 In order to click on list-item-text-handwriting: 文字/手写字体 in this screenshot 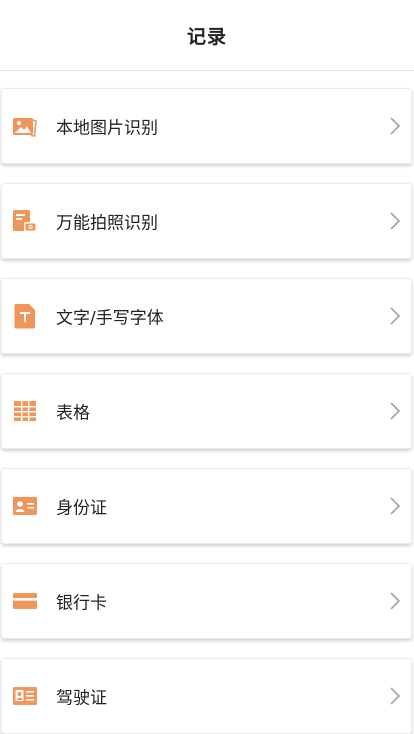, I will do `click(206, 316)`.